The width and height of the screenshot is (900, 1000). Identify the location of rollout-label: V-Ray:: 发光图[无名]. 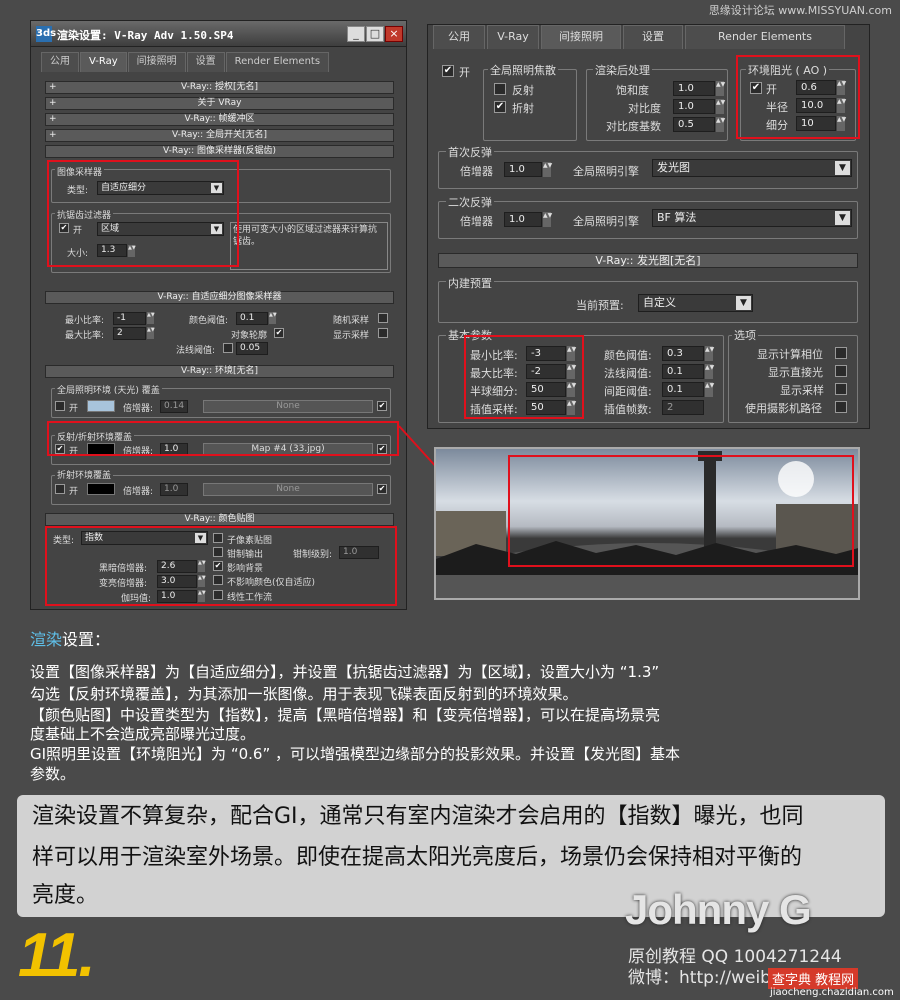
(648, 260).